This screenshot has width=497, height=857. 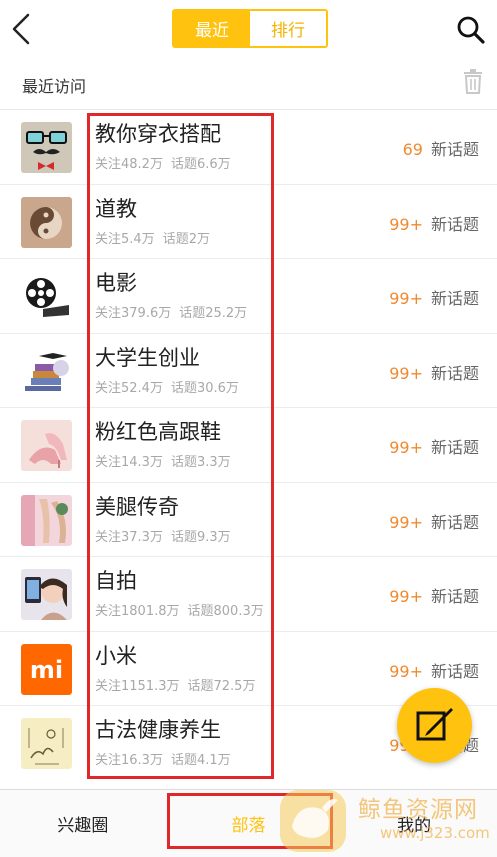 What do you see at coordinates (137, 611) in the screenshot?
I see `follow-count: 关注1801.8万` at bounding box center [137, 611].